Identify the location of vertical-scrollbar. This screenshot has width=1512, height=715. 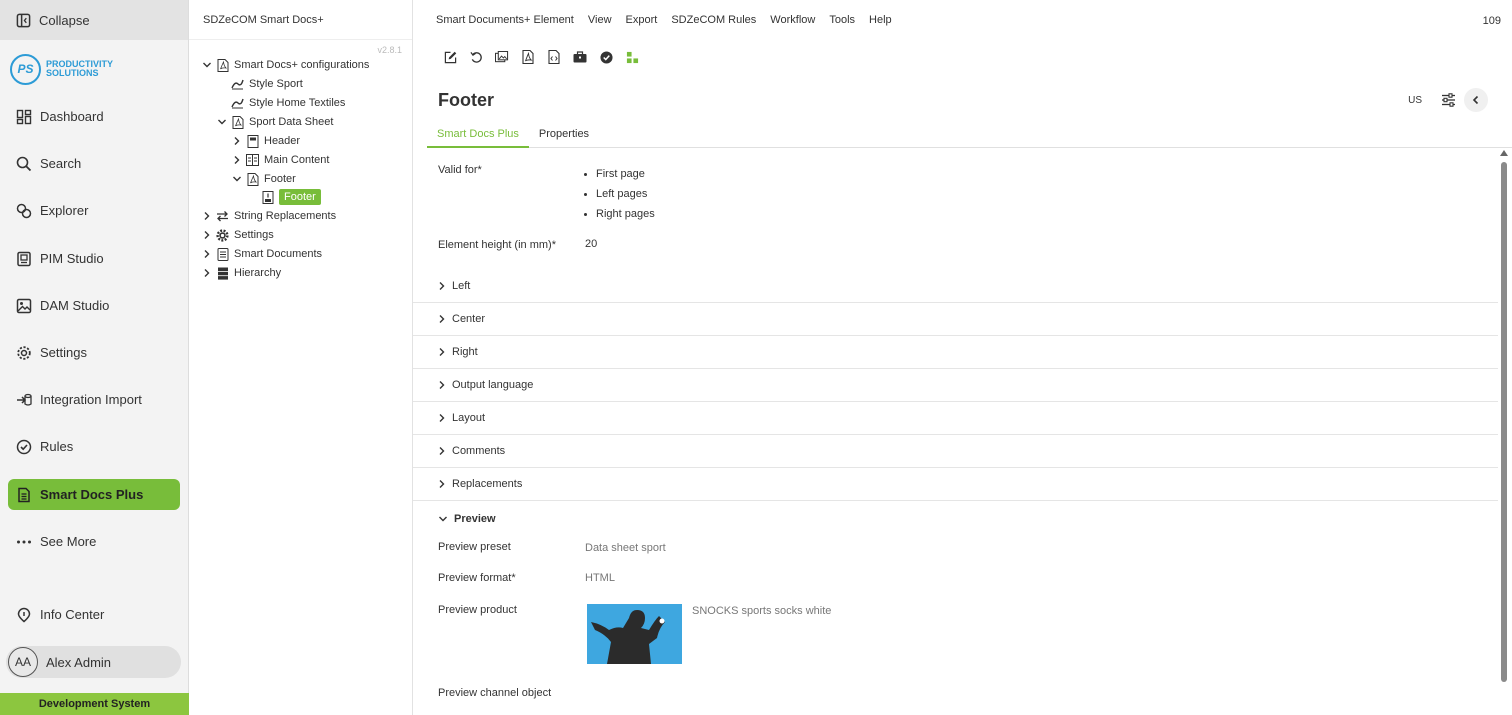
(1505, 420).